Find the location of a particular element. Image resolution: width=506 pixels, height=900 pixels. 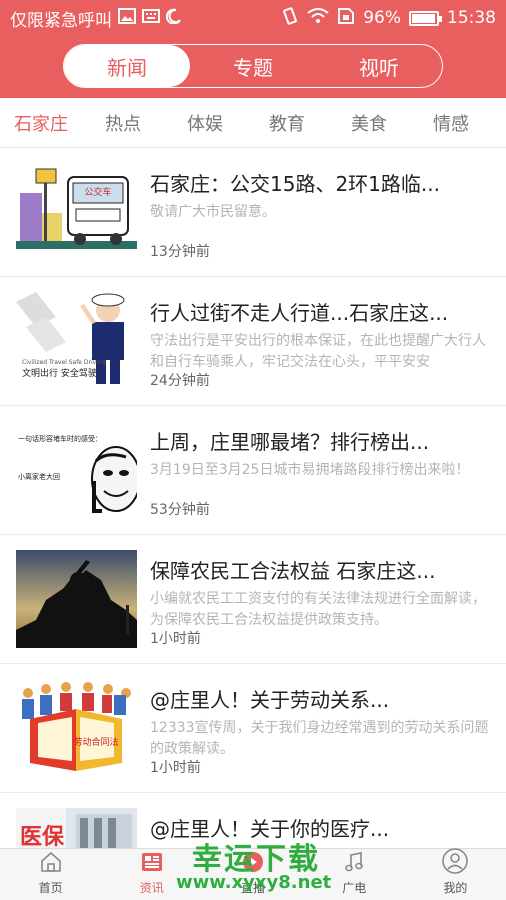

category-hot: 热点 is located at coordinates (123, 123).